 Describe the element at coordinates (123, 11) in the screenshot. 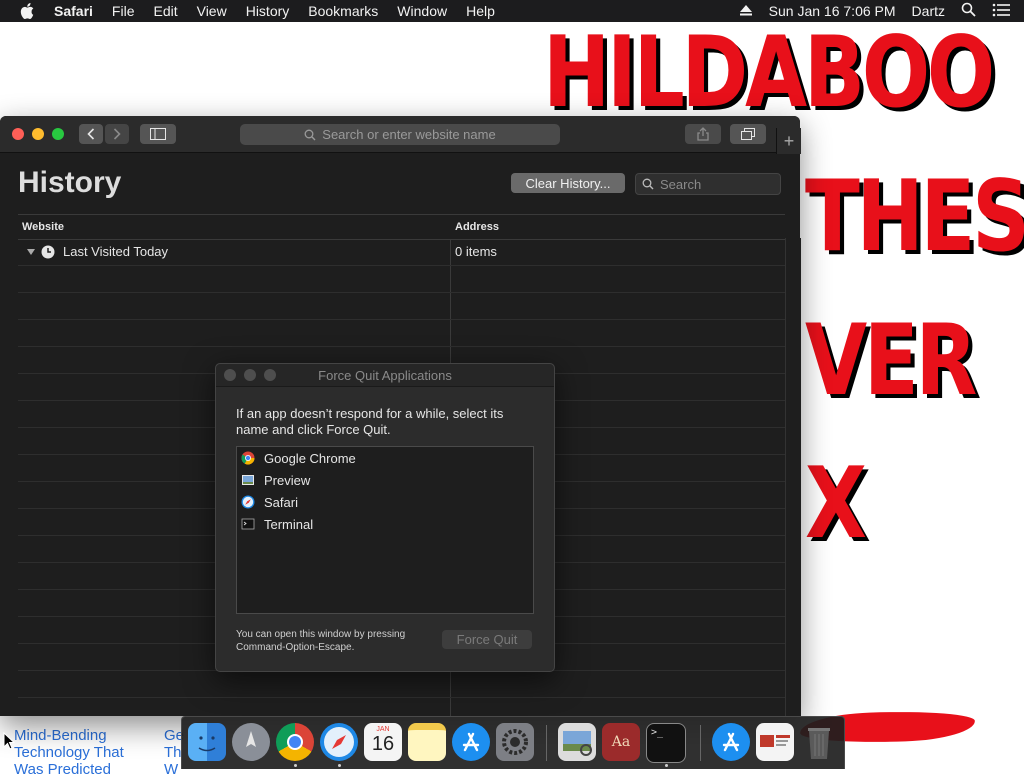

I see `menu-file: File` at that location.